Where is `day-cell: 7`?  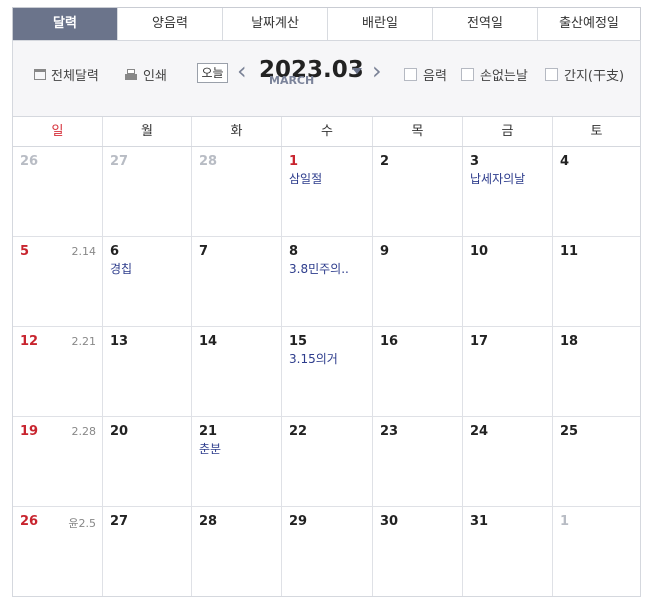
day-cell: 7 is located at coordinates (236, 281).